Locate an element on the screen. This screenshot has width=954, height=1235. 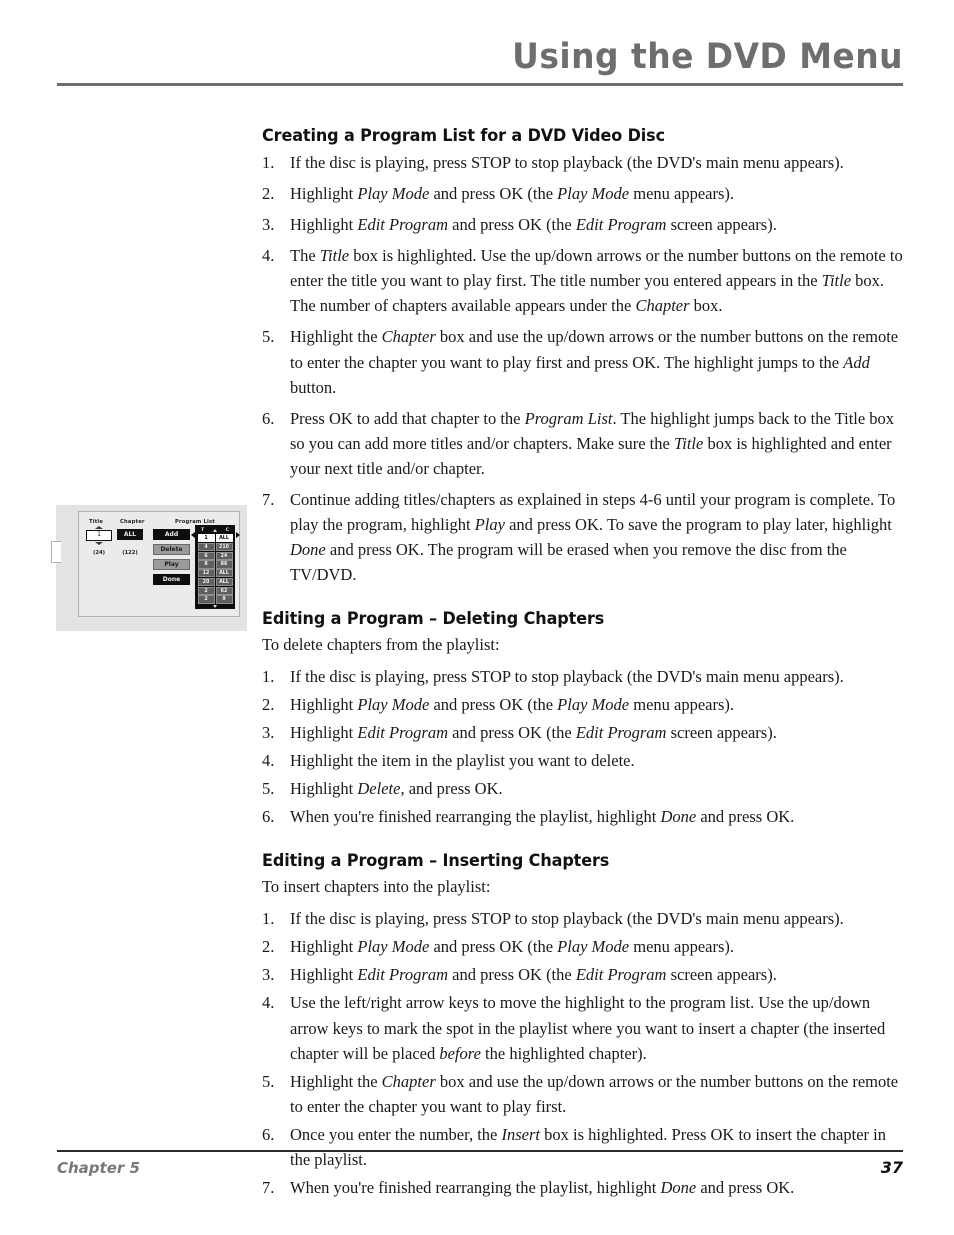
program-list-row: 6 24 is located at coordinates (215, 555).